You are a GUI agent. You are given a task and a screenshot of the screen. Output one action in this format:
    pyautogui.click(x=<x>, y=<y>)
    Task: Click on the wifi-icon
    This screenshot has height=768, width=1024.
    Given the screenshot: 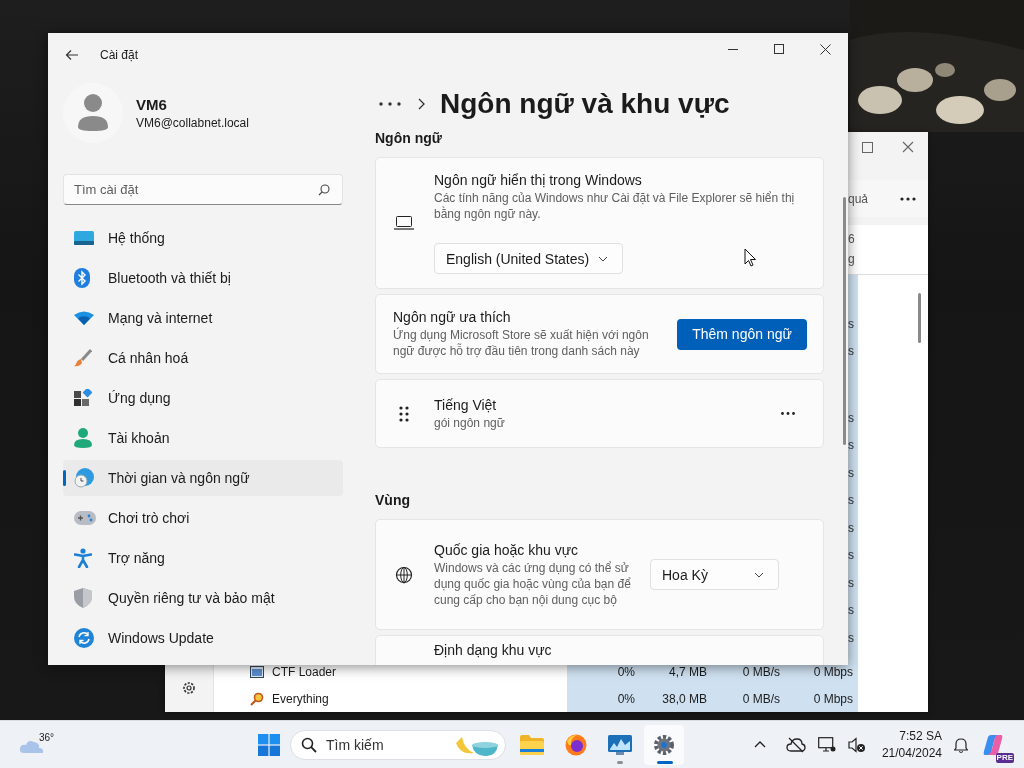 What is the action you would take?
    pyautogui.click(x=84, y=318)
    